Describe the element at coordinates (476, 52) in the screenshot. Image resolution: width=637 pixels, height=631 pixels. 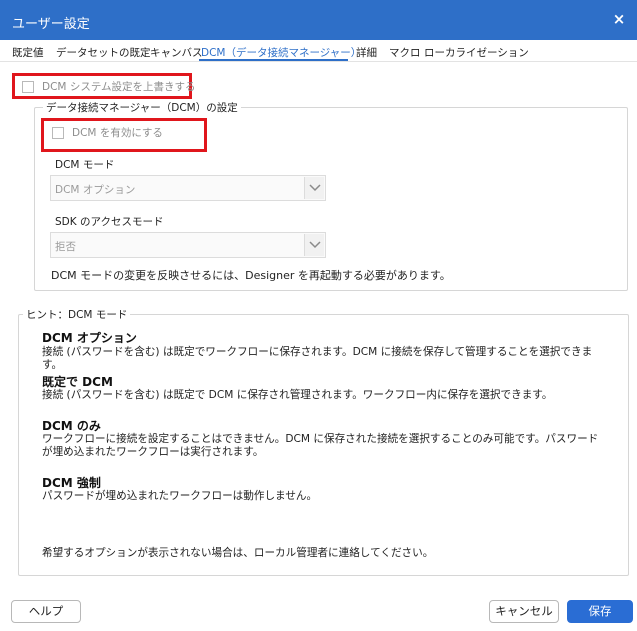
I see `tab-localization: ローカライゼーション` at that location.